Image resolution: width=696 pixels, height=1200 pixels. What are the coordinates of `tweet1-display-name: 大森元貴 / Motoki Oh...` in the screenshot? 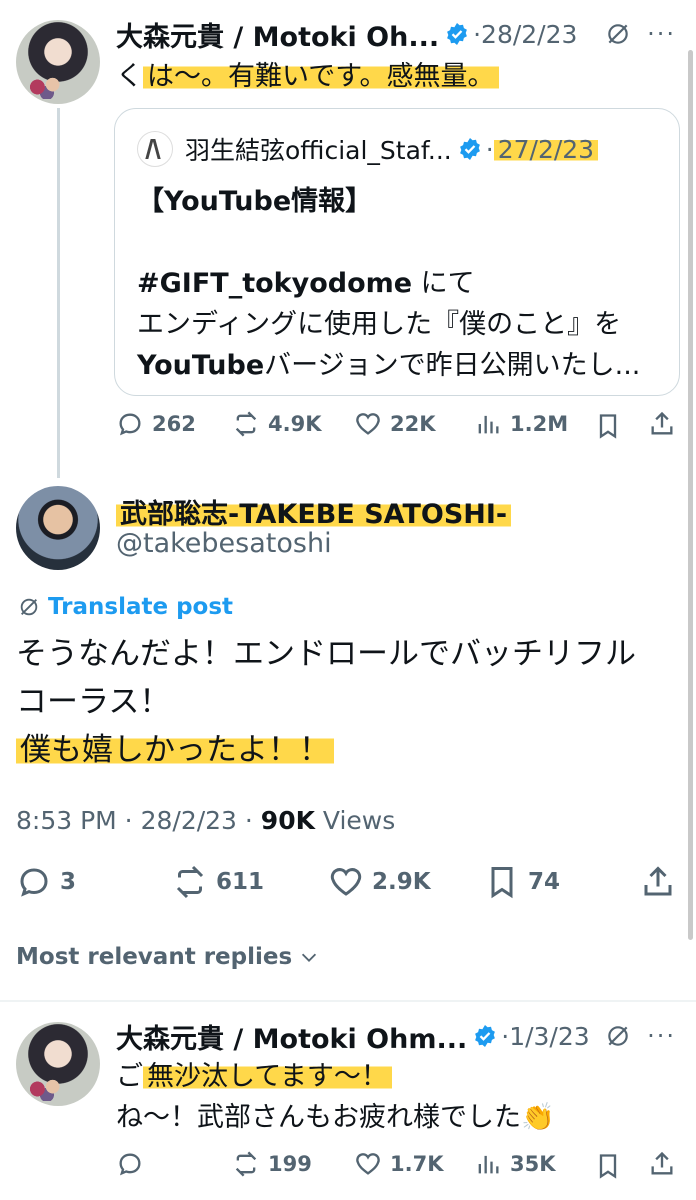 It's located at (277, 34).